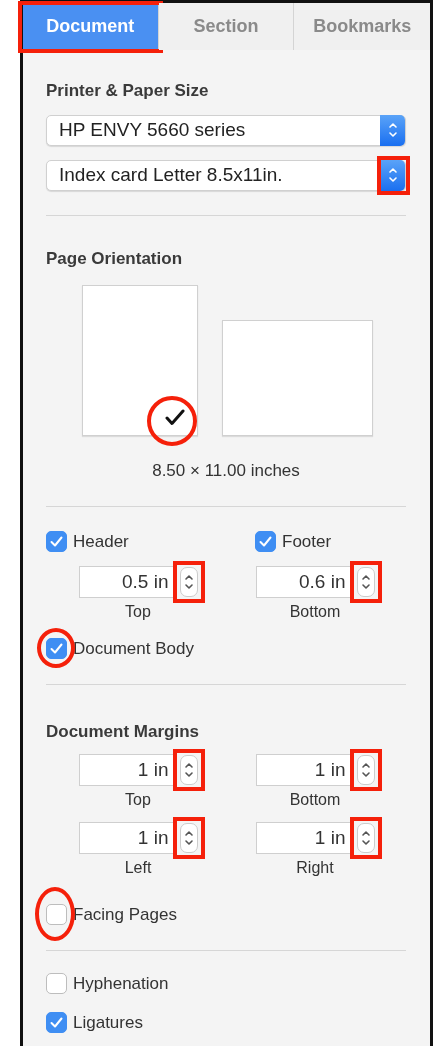 This screenshot has height=1046, width=435. I want to click on portrait-page-option, so click(140, 360).